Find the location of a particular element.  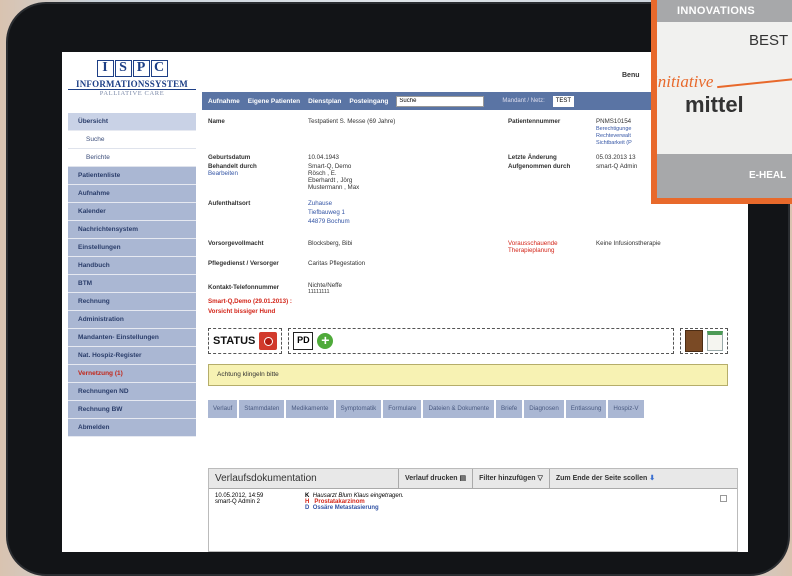

printer-icon: ▤ is located at coordinates (463, 478).